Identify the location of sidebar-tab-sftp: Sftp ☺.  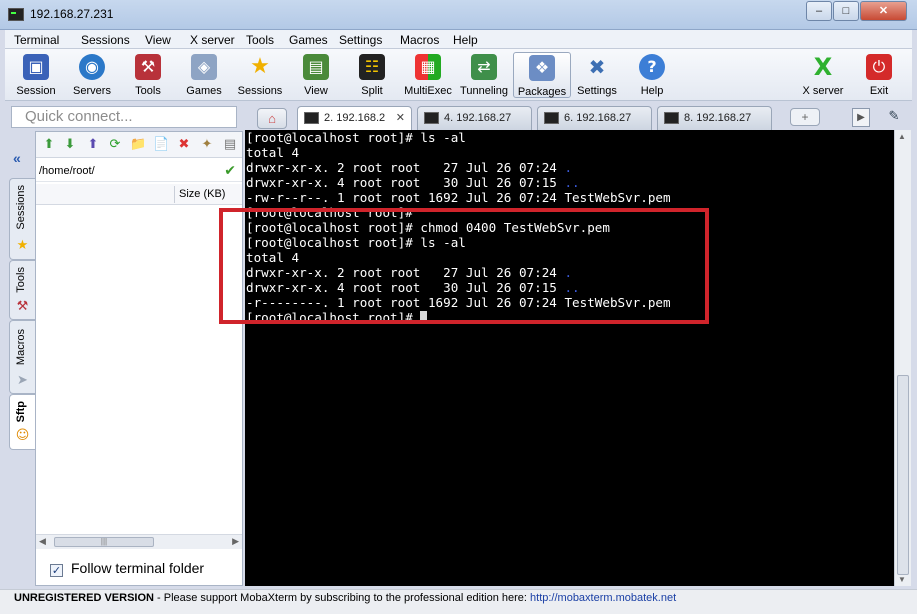
(22, 422).